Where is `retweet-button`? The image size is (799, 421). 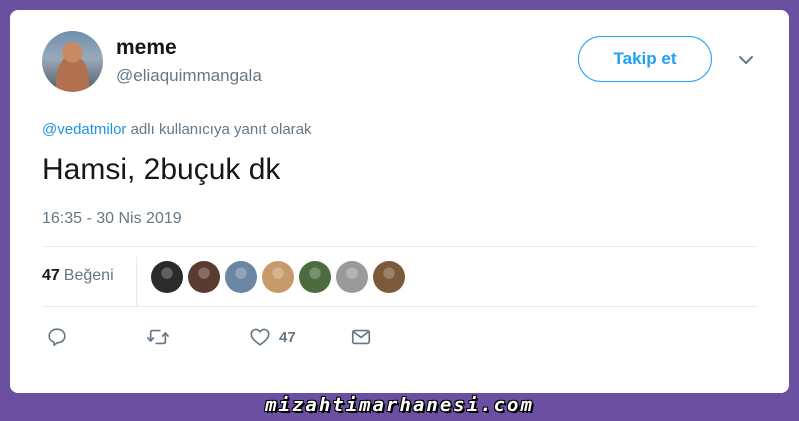
retweet-button is located at coordinates (158, 337).